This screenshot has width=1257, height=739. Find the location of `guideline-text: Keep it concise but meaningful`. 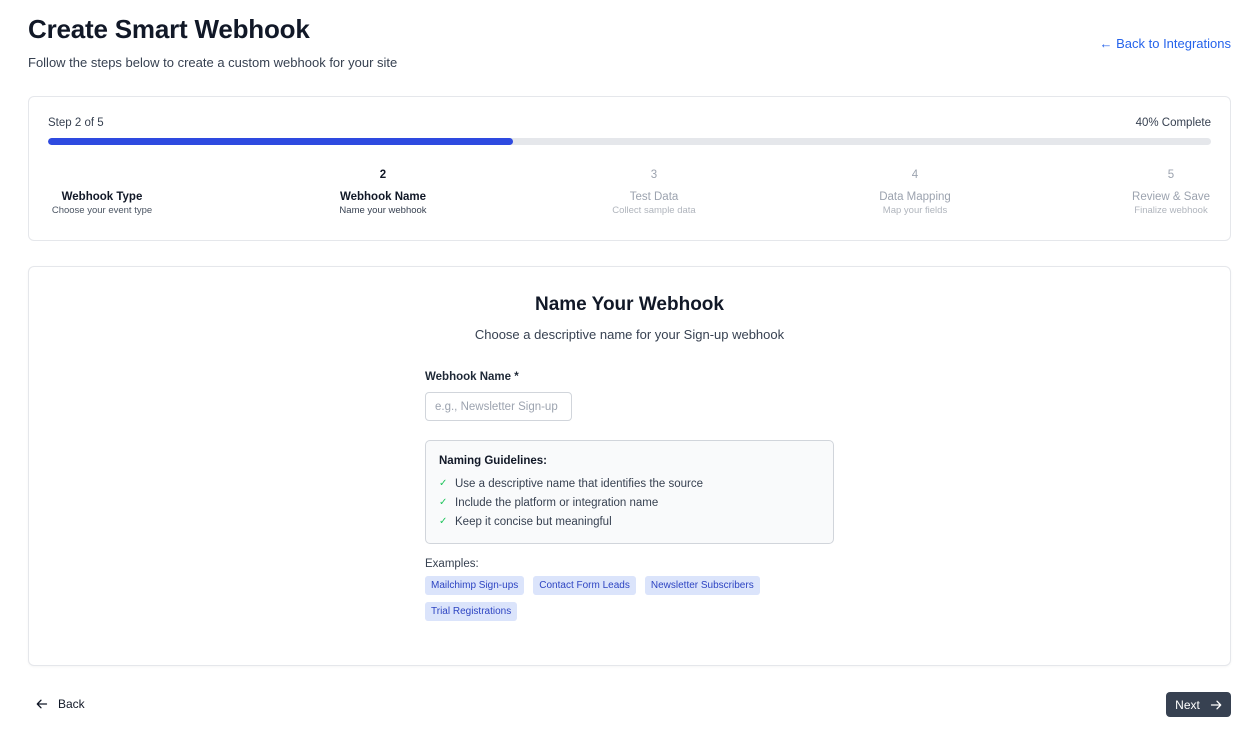

guideline-text: Keep it concise but meaningful is located at coordinates (533, 521).